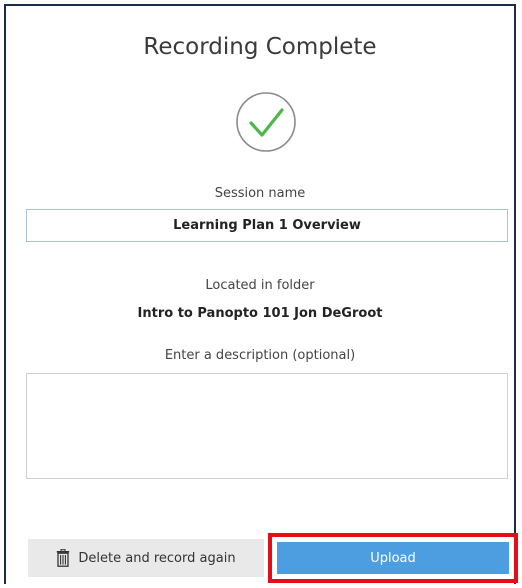  Describe the element at coordinates (260, 193) in the screenshot. I see `session-name-label: Session name` at that location.